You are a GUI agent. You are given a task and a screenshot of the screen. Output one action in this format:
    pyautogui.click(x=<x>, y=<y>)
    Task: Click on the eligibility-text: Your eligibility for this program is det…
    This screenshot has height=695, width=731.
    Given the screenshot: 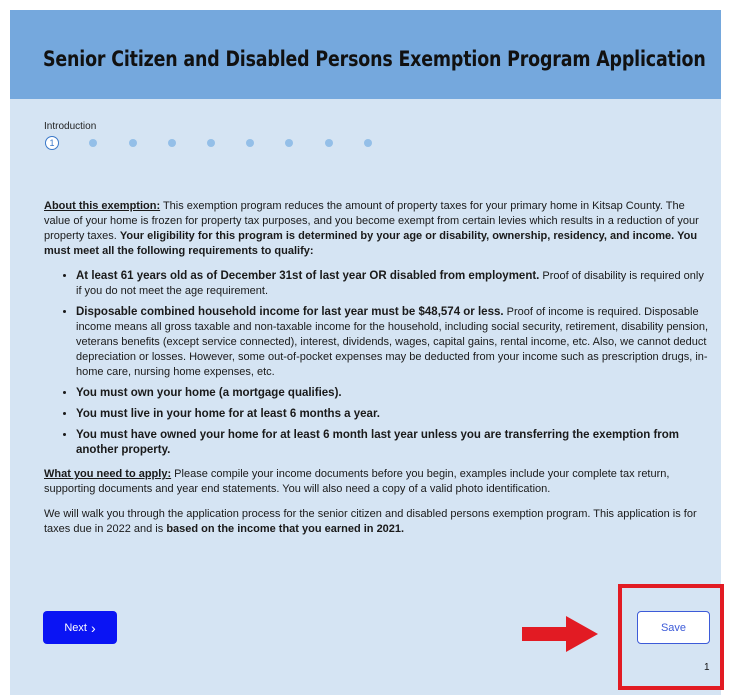 What is the action you would take?
    pyautogui.click(x=371, y=243)
    